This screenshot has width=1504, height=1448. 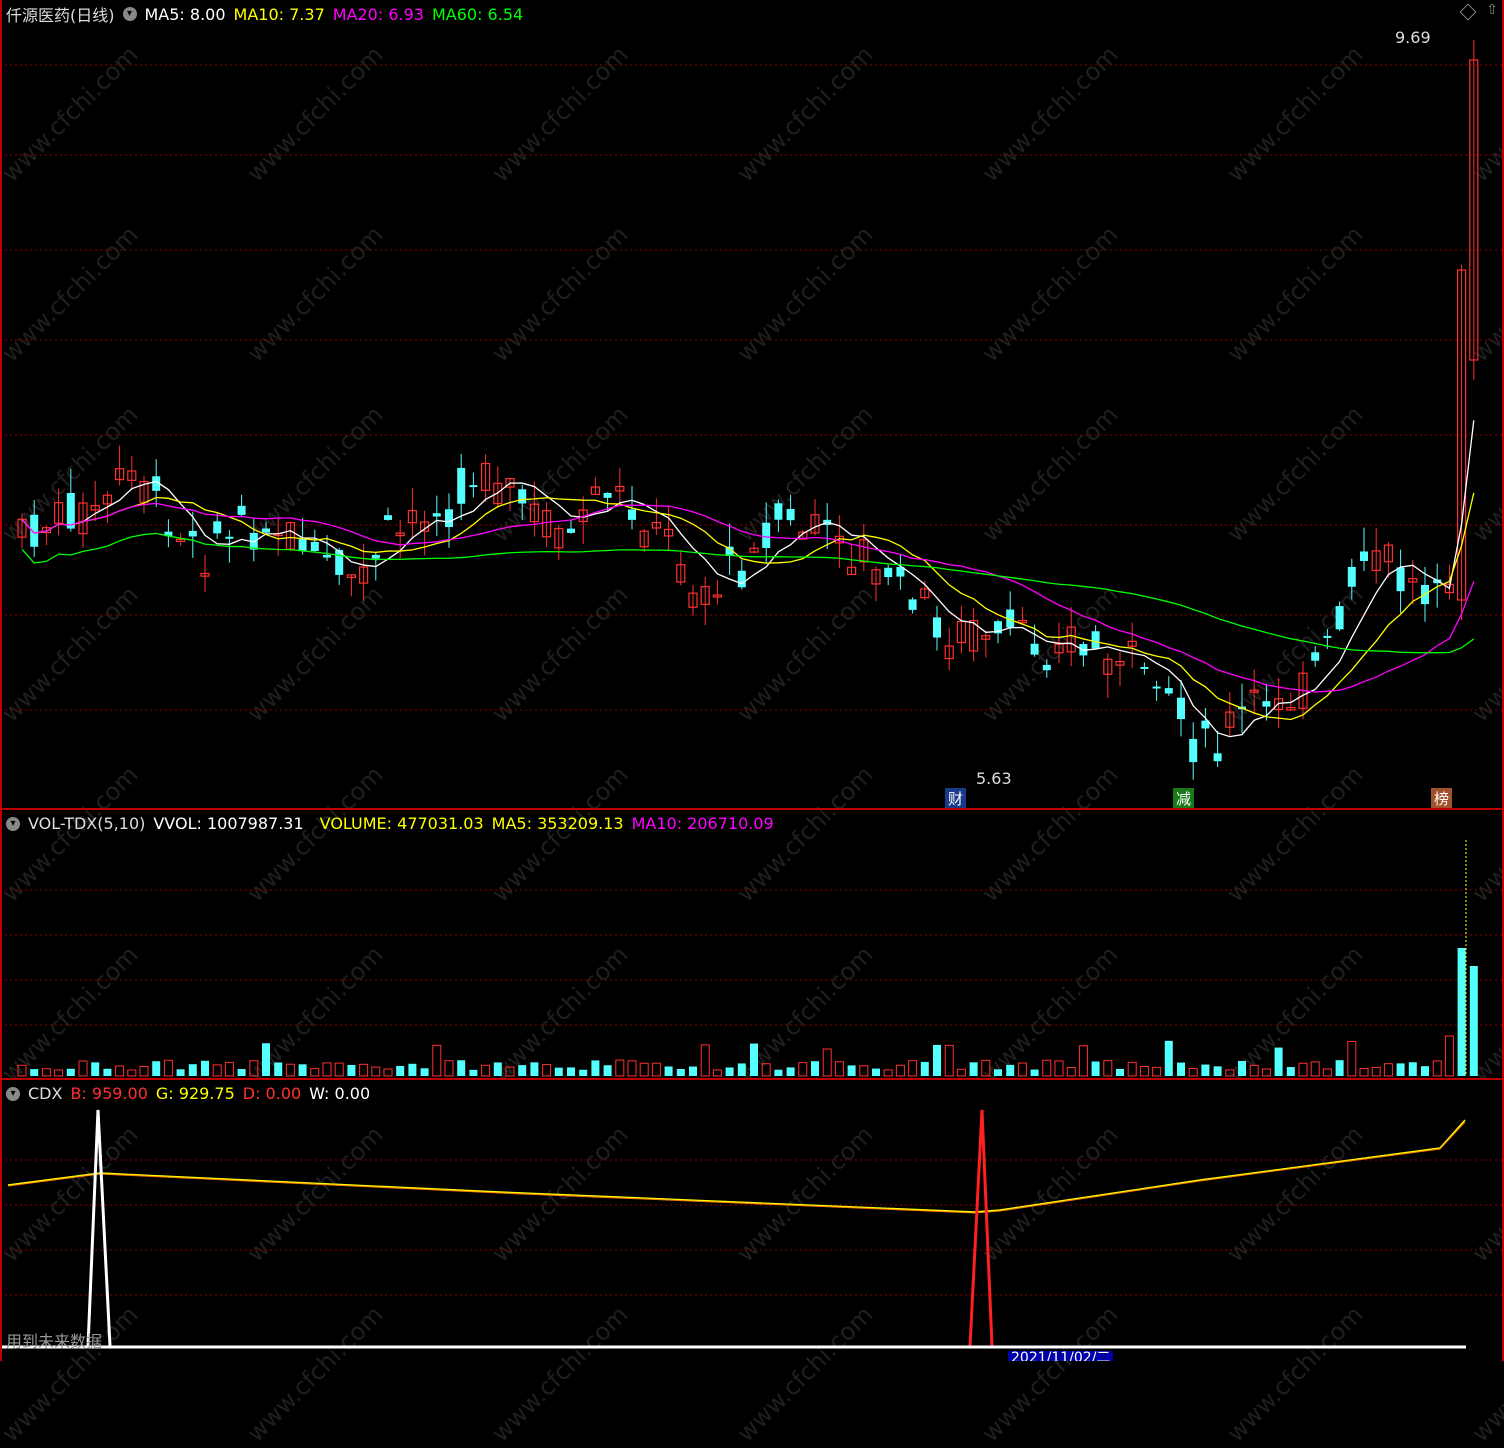 I want to click on stock-title: 仟源医药(日线), so click(x=60, y=14).